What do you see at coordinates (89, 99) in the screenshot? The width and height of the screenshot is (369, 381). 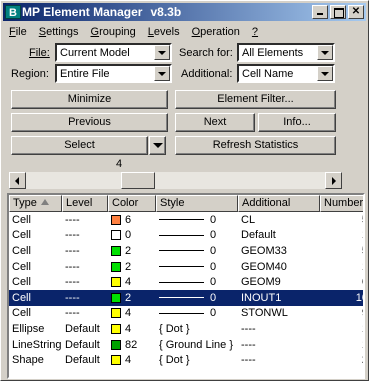 I see `minimize-button: Minimize` at bounding box center [89, 99].